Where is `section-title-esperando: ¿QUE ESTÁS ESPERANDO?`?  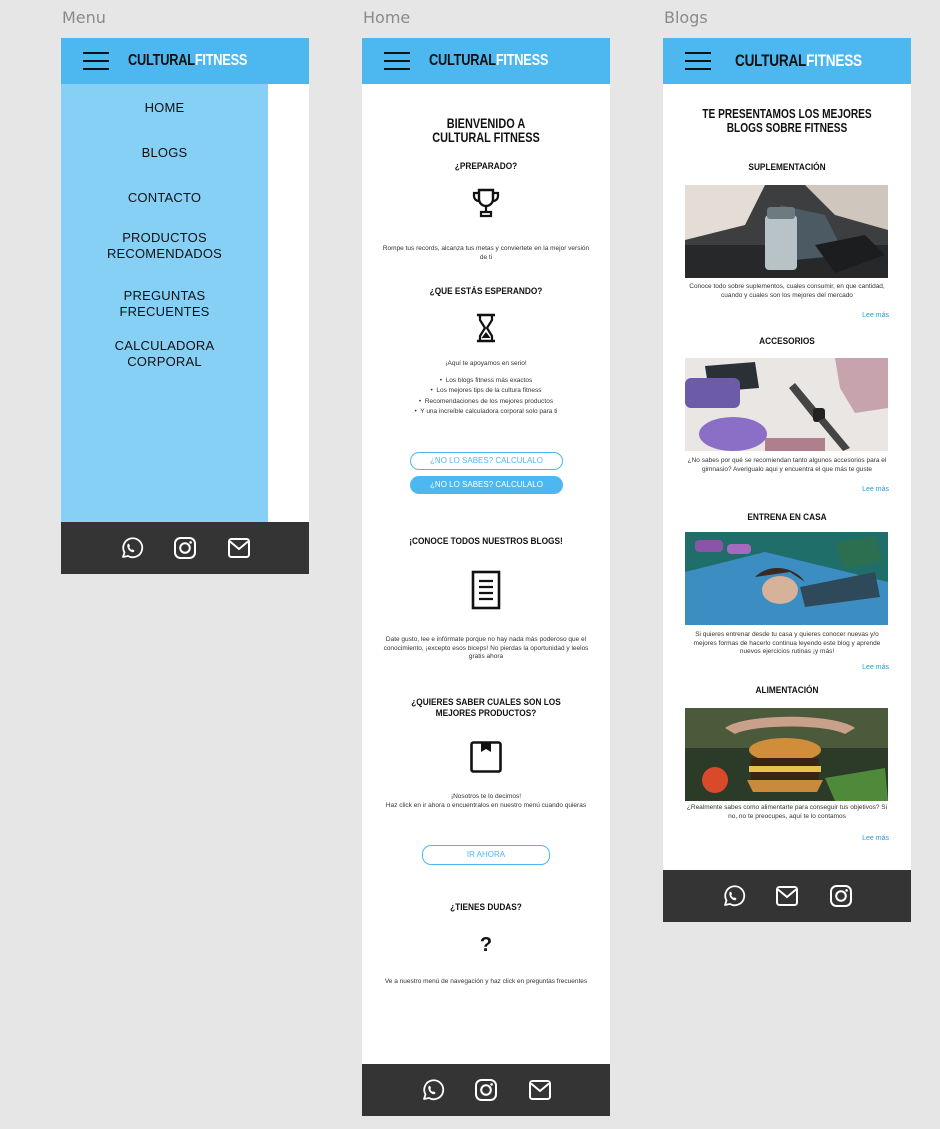 section-title-esperando: ¿QUE ESTÁS ESPERANDO? is located at coordinates (486, 291).